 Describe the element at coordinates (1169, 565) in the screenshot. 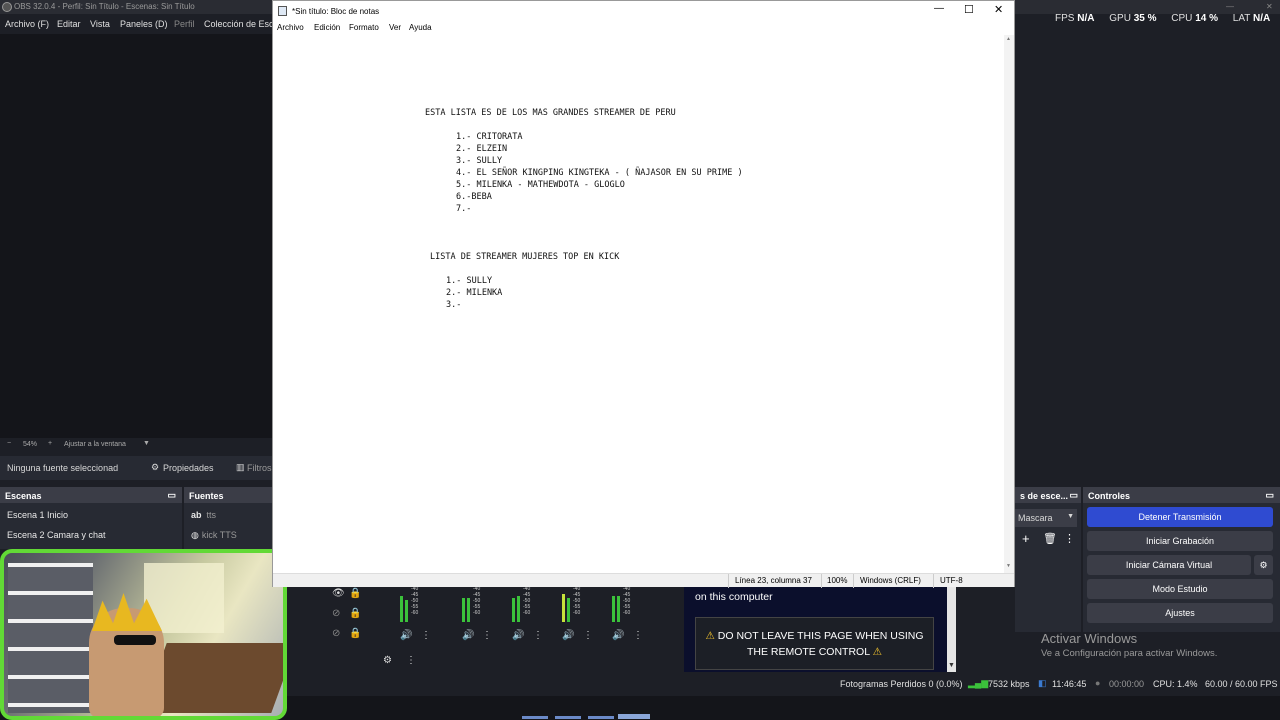

I see `start-virtual-camera-button: Iniciar Cámara Virtual` at that location.